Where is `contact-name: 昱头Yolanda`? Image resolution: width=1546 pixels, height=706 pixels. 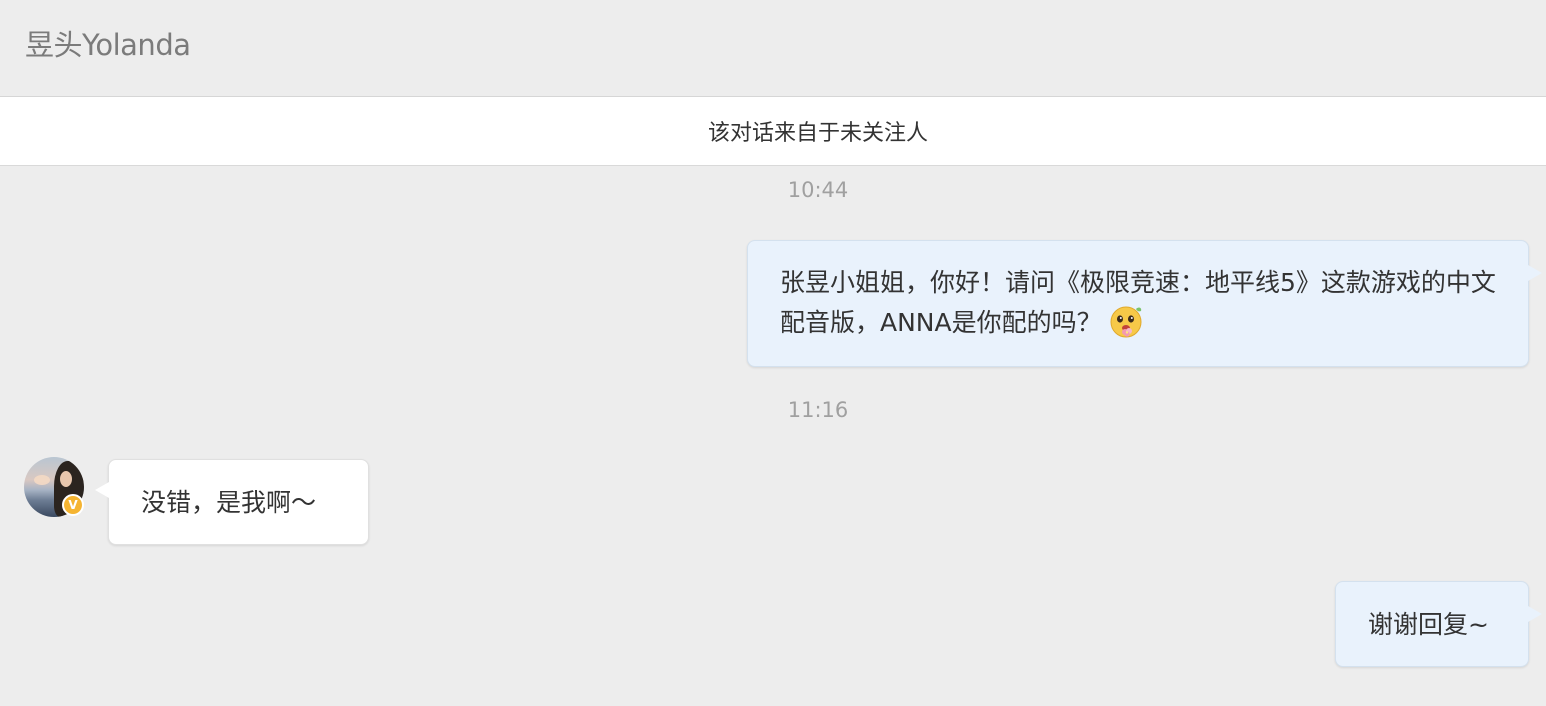 contact-name: 昱头Yolanda is located at coordinates (108, 45).